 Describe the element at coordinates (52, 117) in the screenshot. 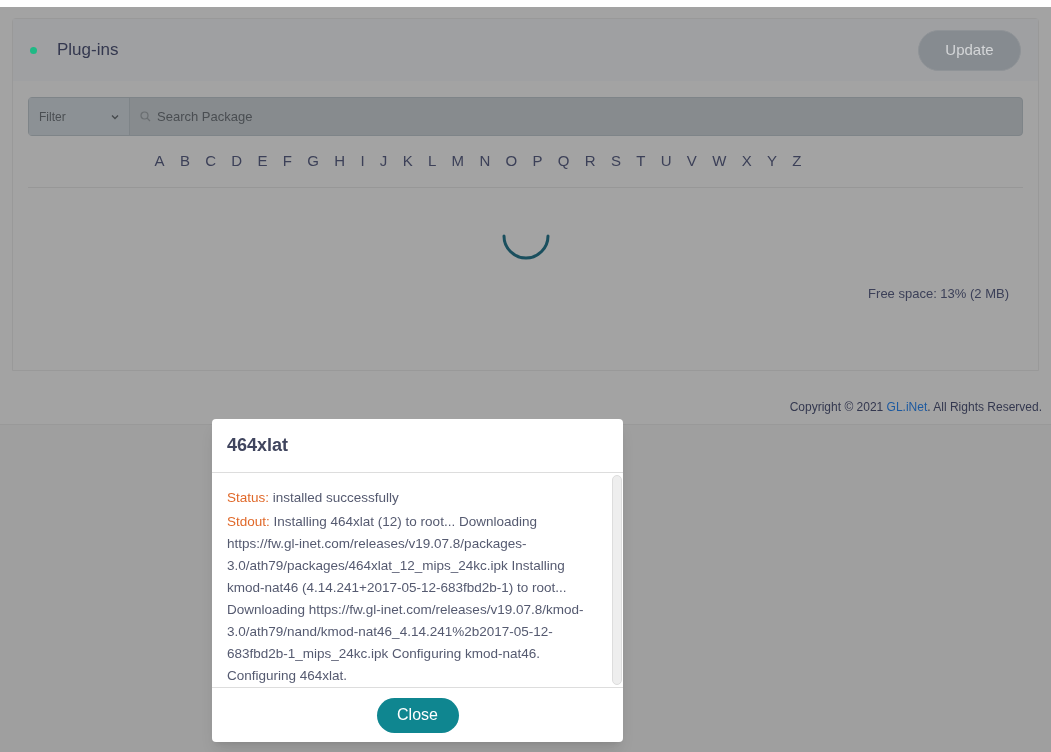

I see `filter-label: Filter` at that location.